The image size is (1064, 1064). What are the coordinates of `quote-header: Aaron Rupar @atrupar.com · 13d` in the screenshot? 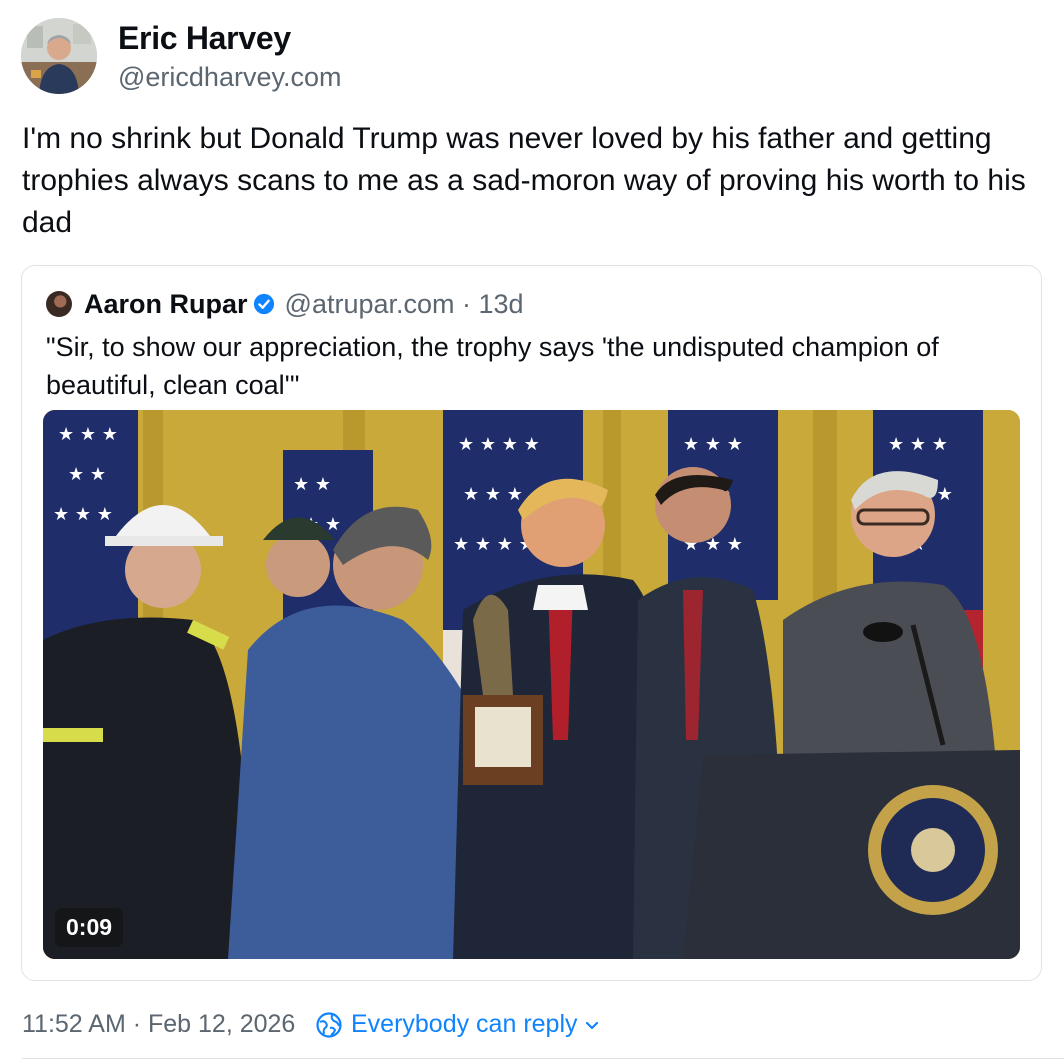 It's located at (285, 304).